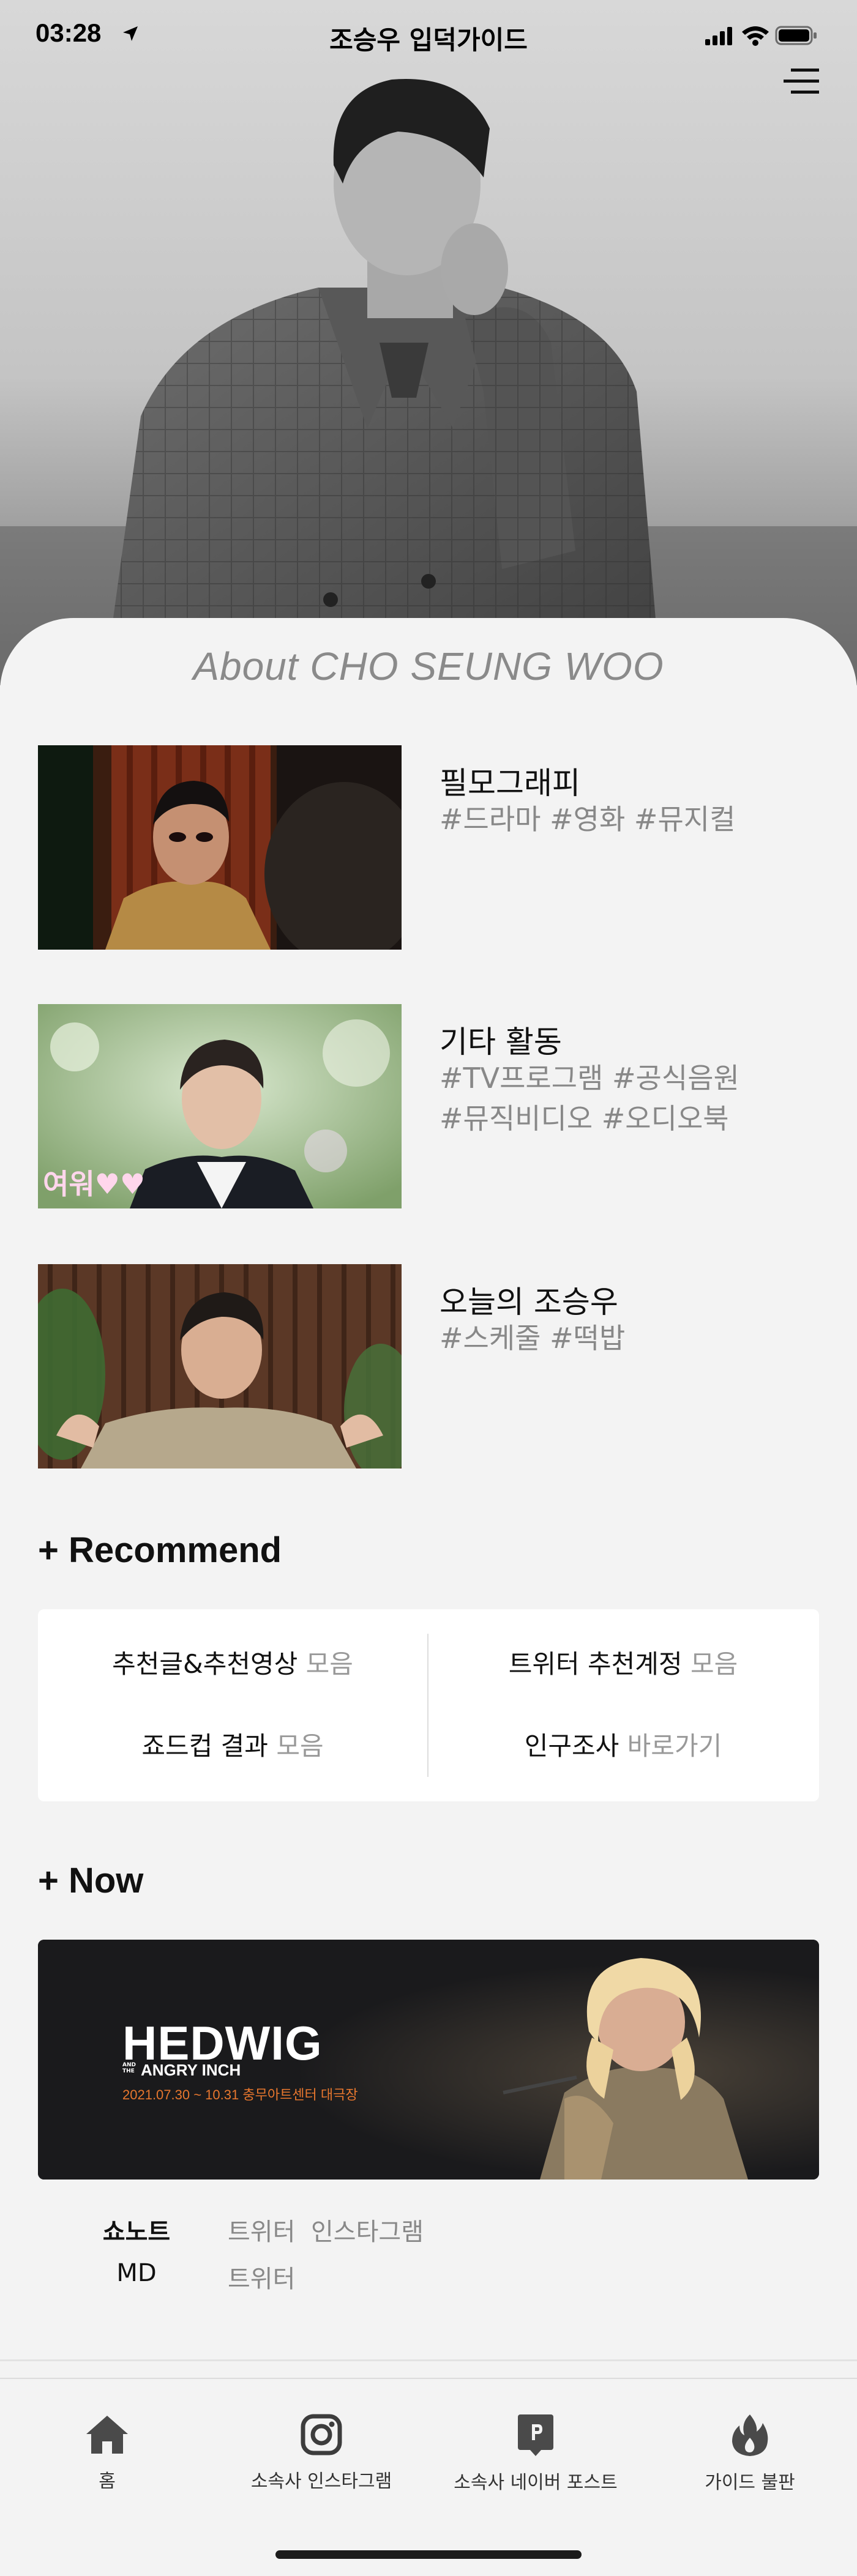 The height and width of the screenshot is (2576, 857). I want to click on feature-tags: #스케줄 #떡밥, so click(611, 1338).